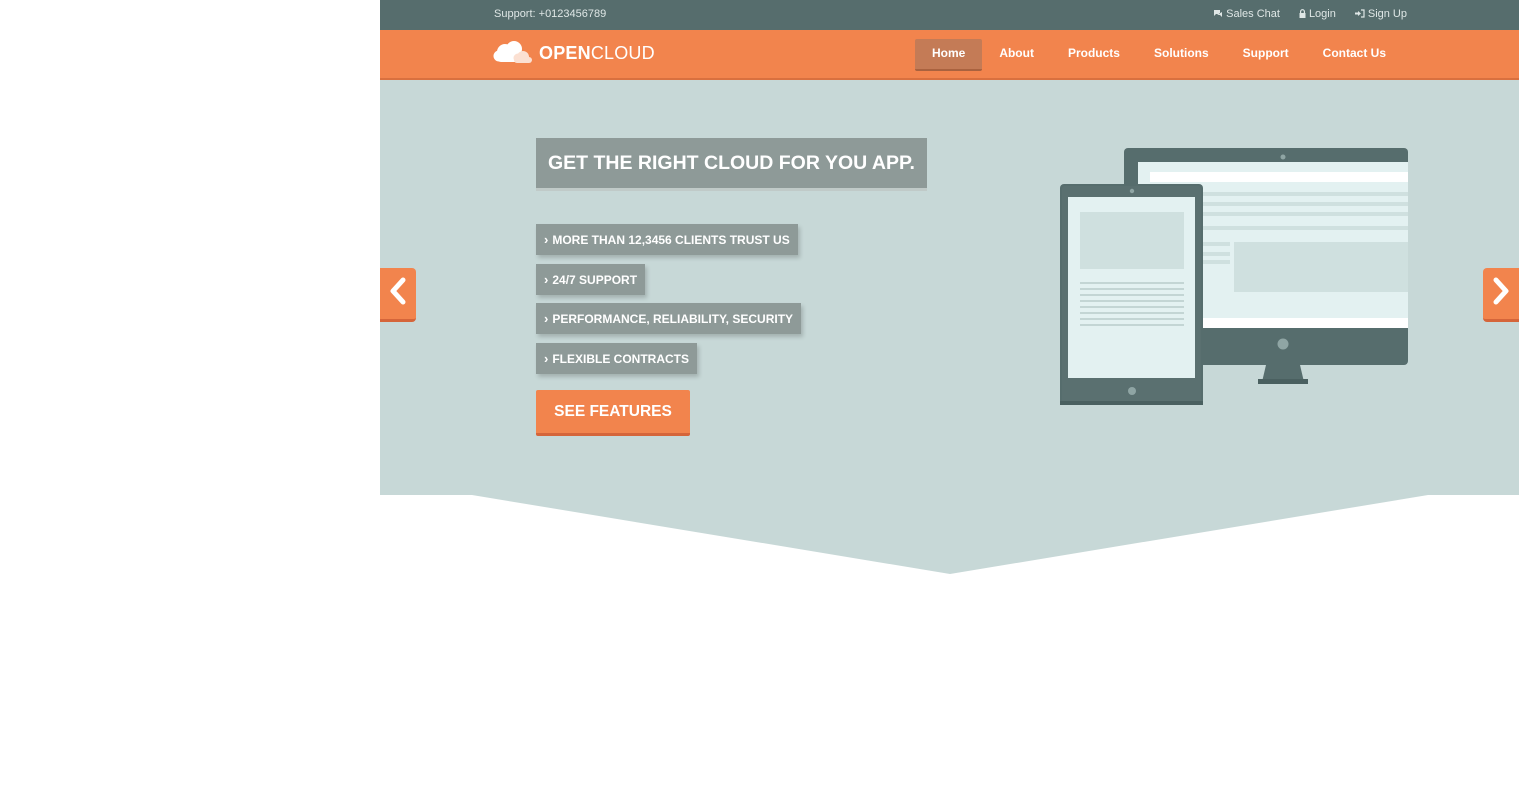  What do you see at coordinates (597, 52) in the screenshot?
I see `brand-name: OPENCLOUD` at bounding box center [597, 52].